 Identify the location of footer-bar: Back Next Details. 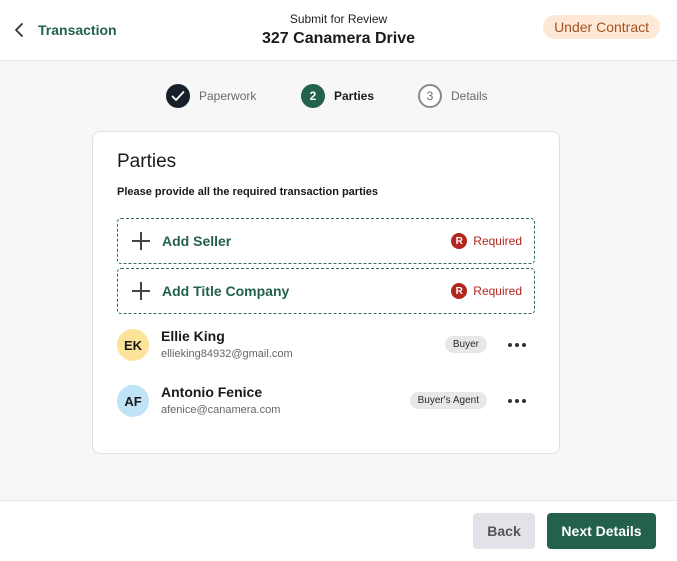
(338, 530).